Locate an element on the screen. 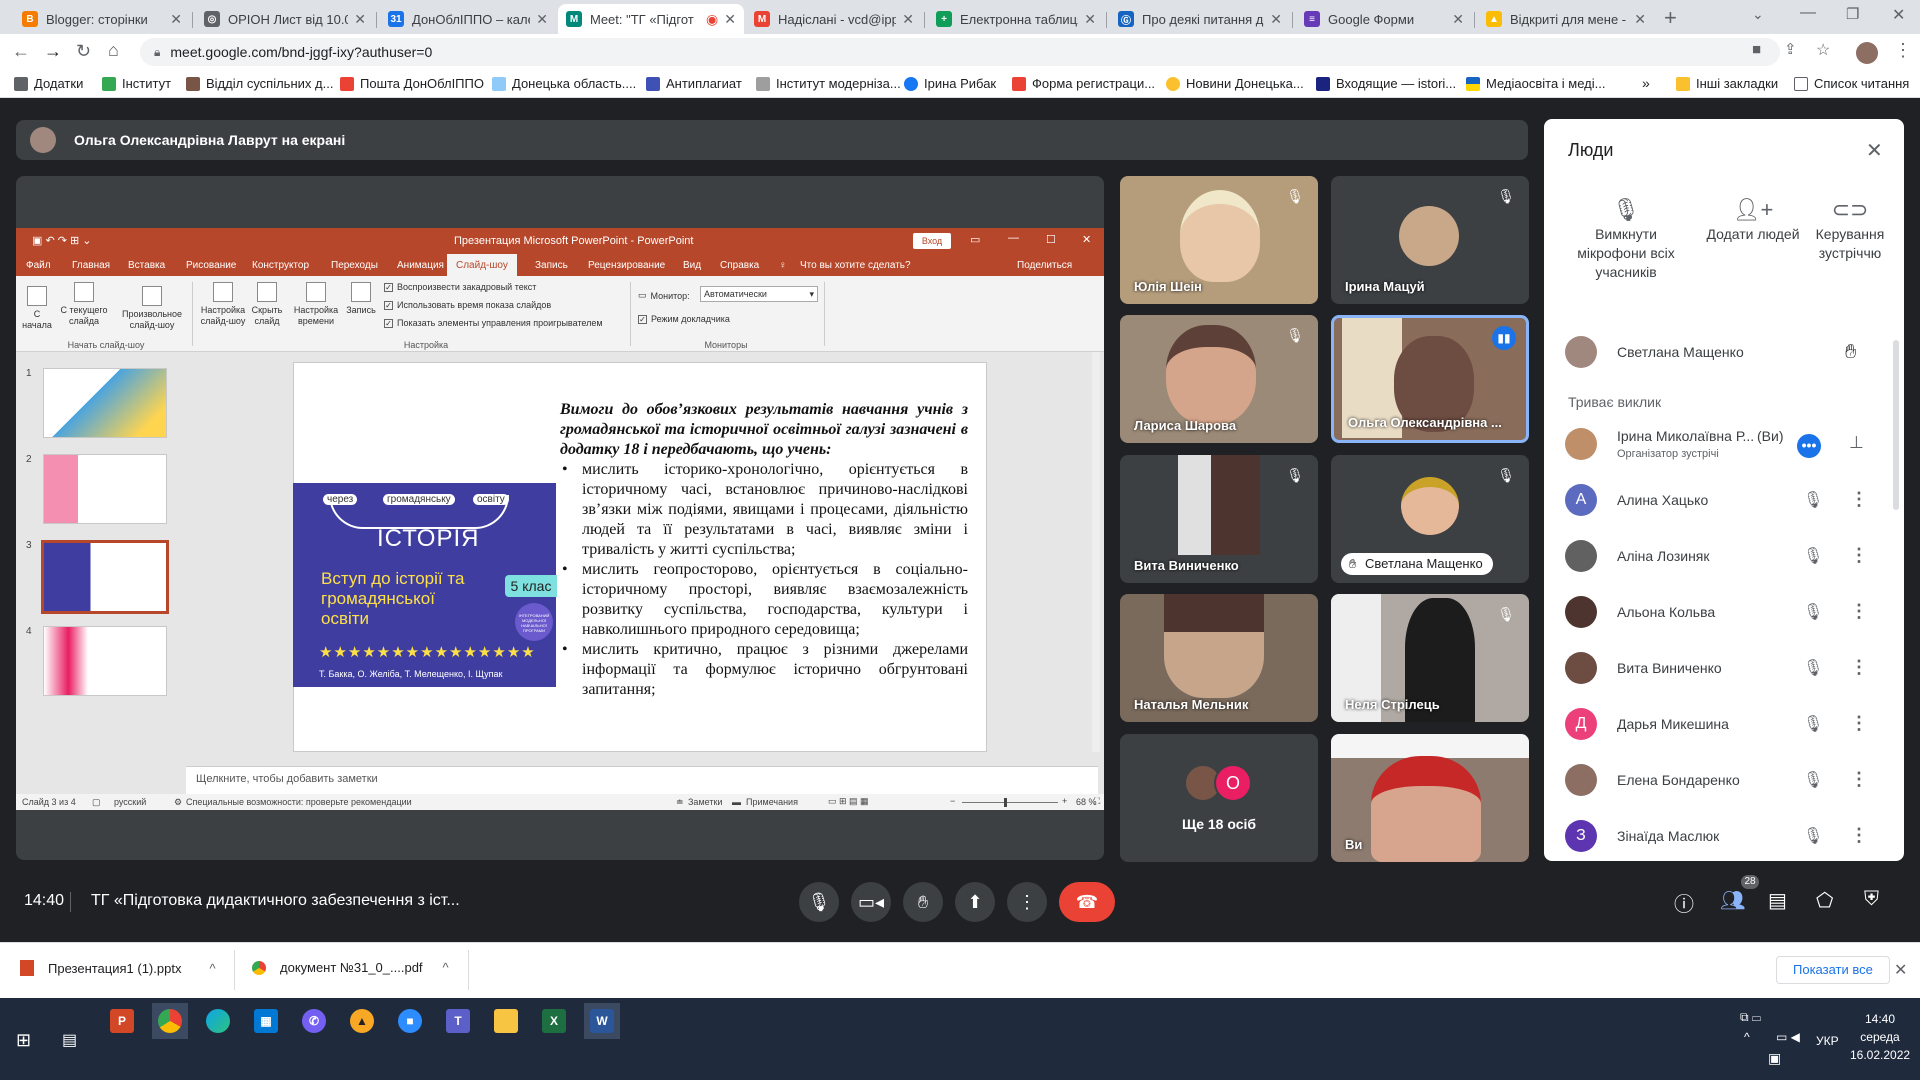 Image resolution: width=1920 pixels, height=1080 pixels. signin-button: Вход is located at coordinates (932, 241).